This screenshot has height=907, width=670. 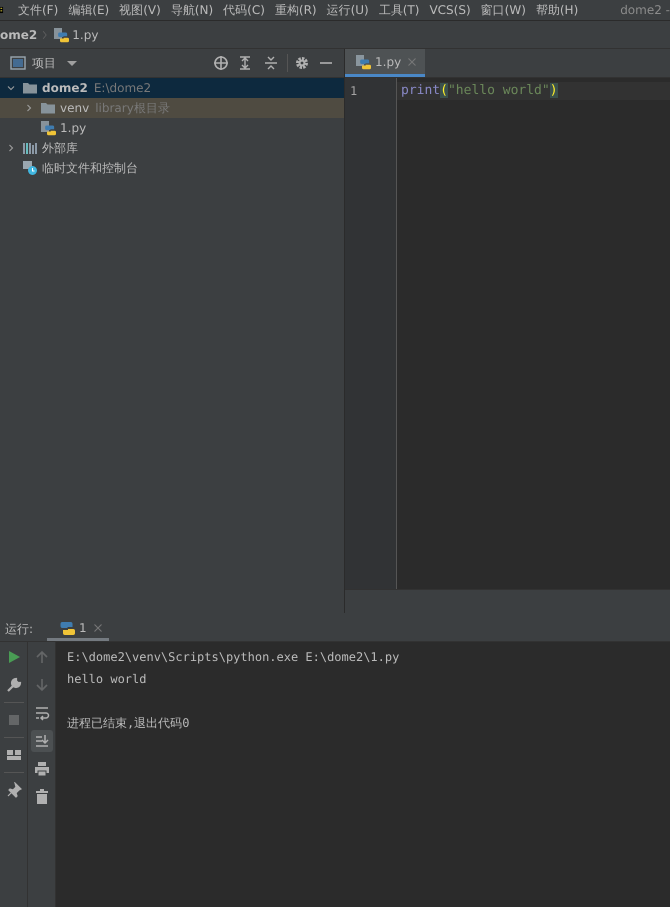 What do you see at coordinates (399, 10) in the screenshot?
I see `menu-item: 工具(T)` at bounding box center [399, 10].